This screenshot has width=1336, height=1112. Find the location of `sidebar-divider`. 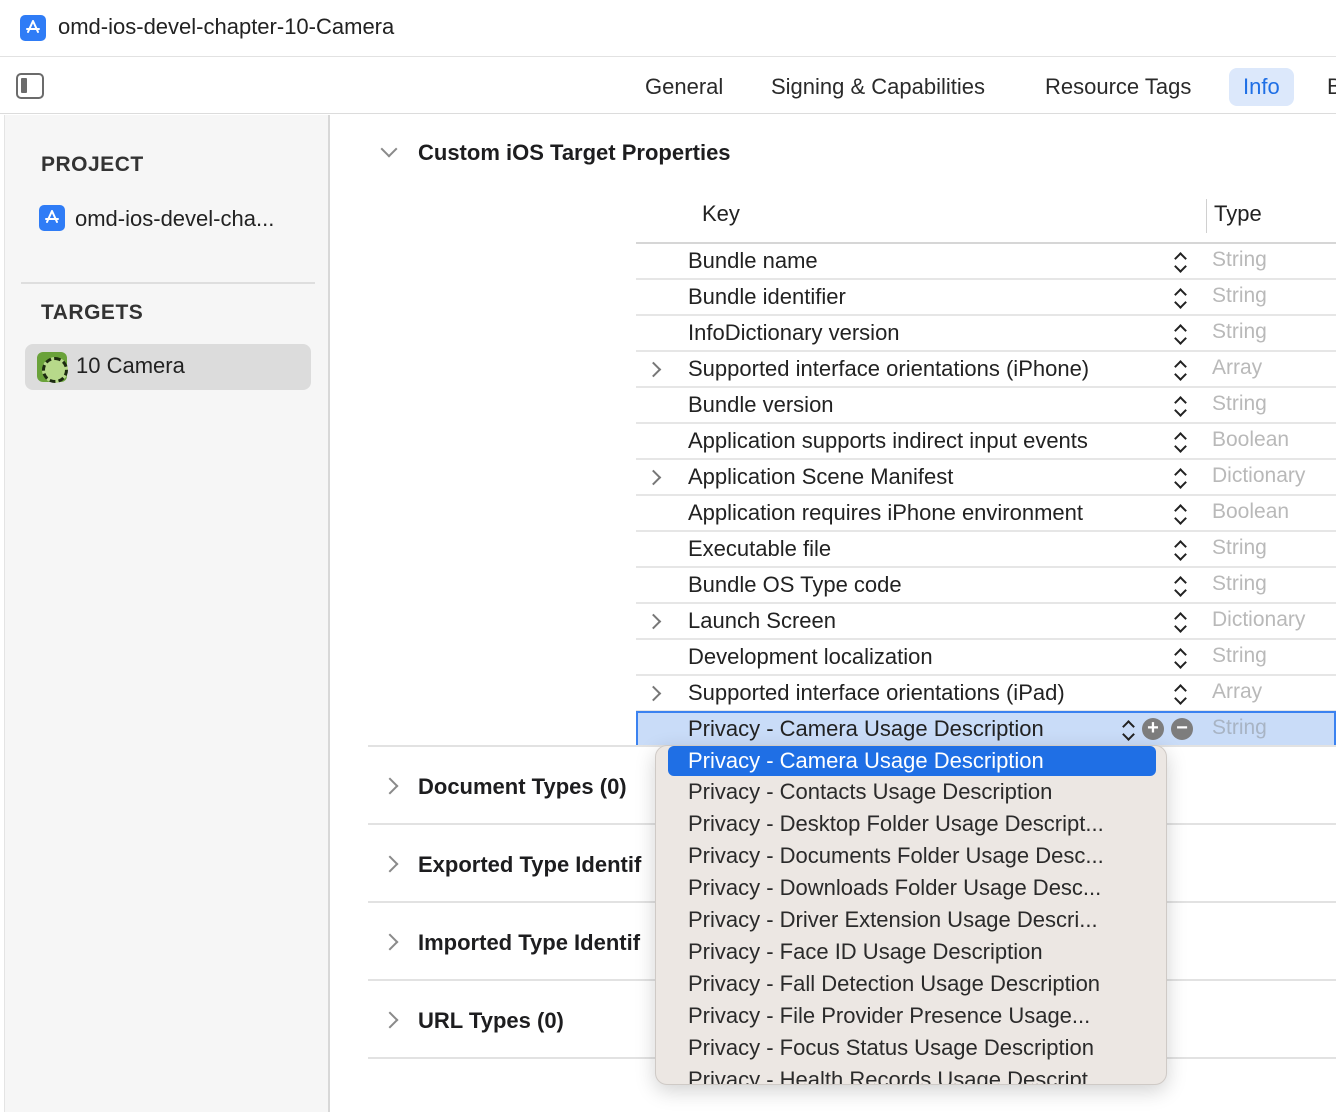

sidebar-divider is located at coordinates (168, 283).